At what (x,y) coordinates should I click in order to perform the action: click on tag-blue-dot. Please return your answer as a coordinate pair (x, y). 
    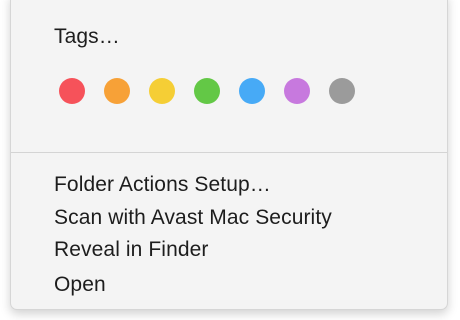
    Looking at the image, I should click on (252, 91).